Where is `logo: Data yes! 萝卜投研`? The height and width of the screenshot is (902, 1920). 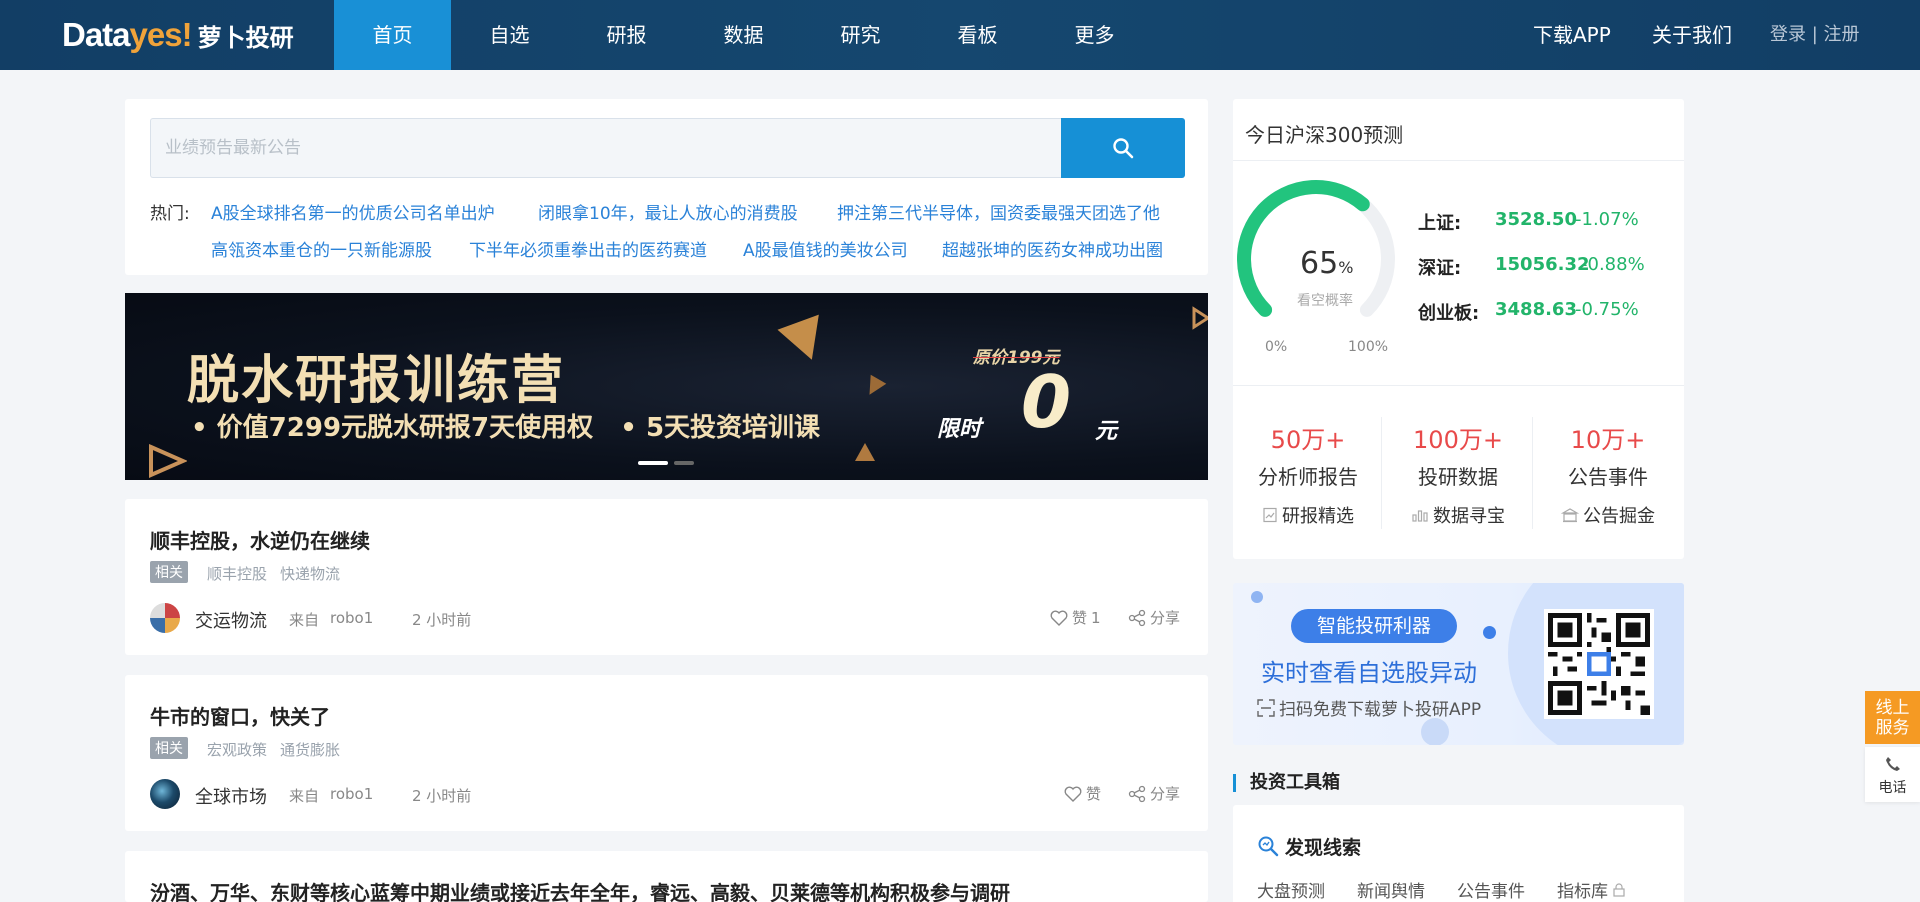 logo: Data yes! 萝卜投研 is located at coordinates (178, 35).